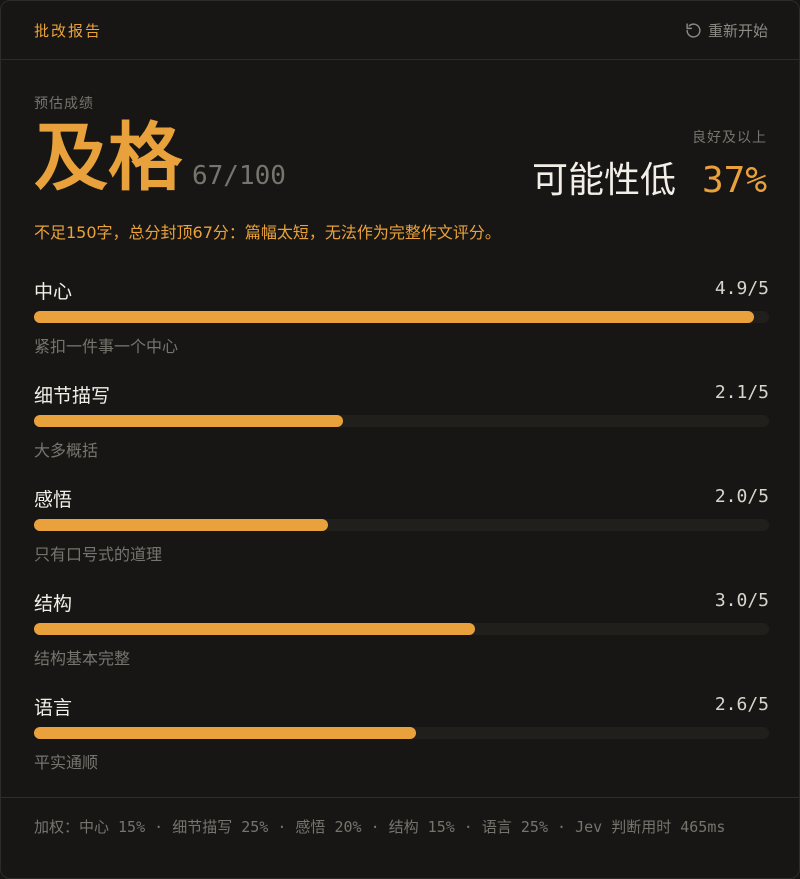 The height and width of the screenshot is (879, 800). What do you see at coordinates (741, 392) in the screenshot?
I see `criterion-score: 2.1/5` at bounding box center [741, 392].